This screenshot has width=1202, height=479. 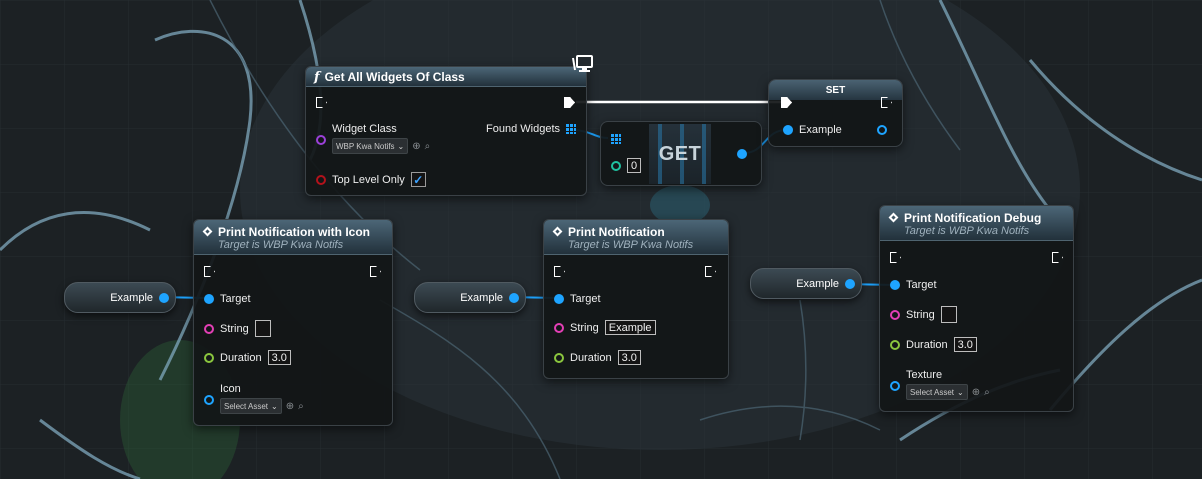 I want to click on icon-asset-dropdown: Select Asset ⌄, so click(x=251, y=406).